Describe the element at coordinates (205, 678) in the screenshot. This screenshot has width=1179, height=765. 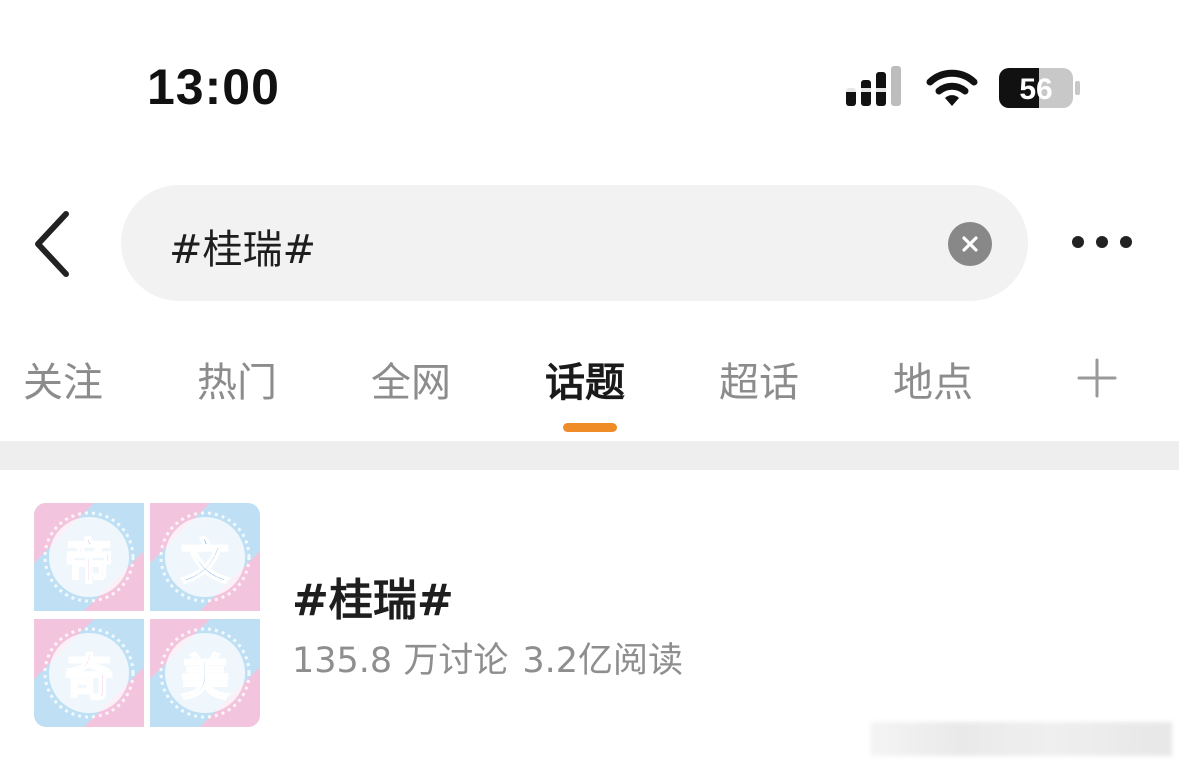
I see `thumbnail-char: 美` at that location.